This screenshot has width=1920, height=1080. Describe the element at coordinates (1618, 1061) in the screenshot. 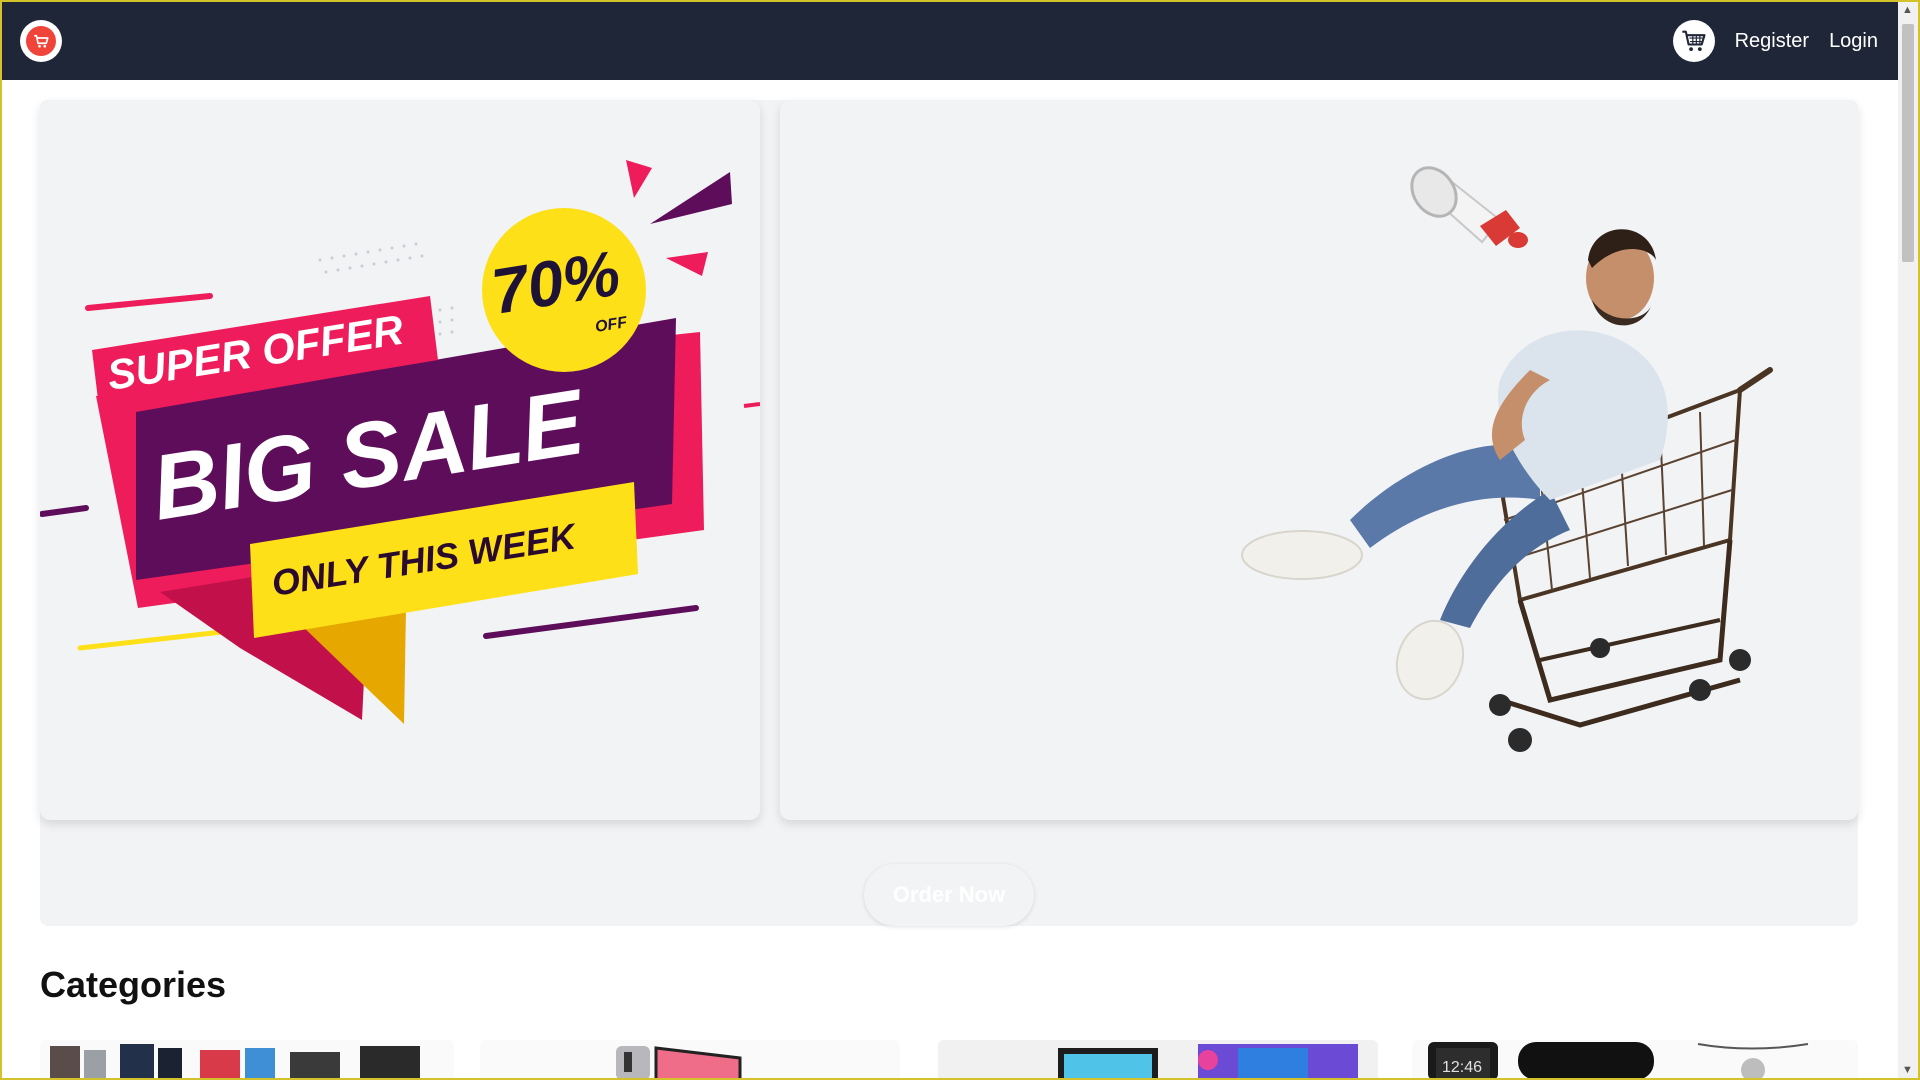

I see `category-smartwatches-image: 12:46` at that location.